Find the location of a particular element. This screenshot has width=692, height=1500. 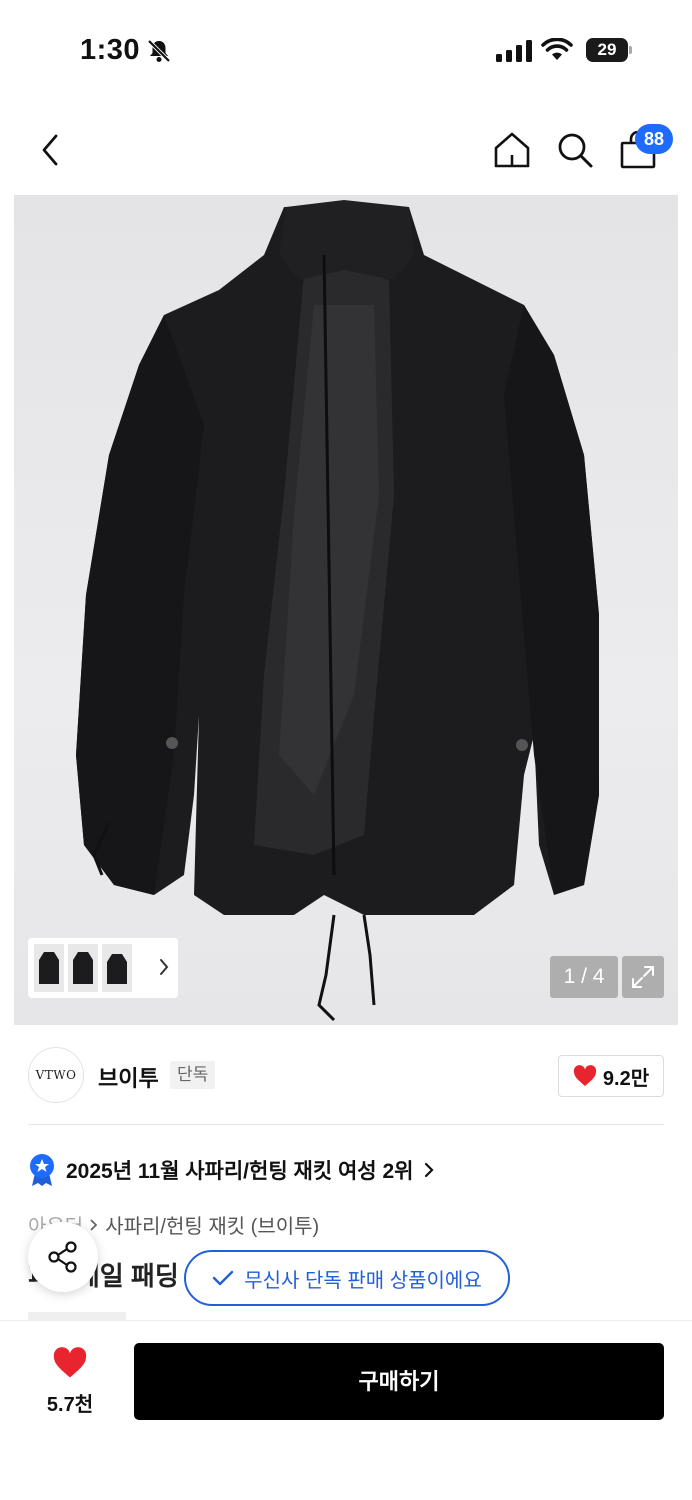

chevron-left-icon is located at coordinates (50, 150).